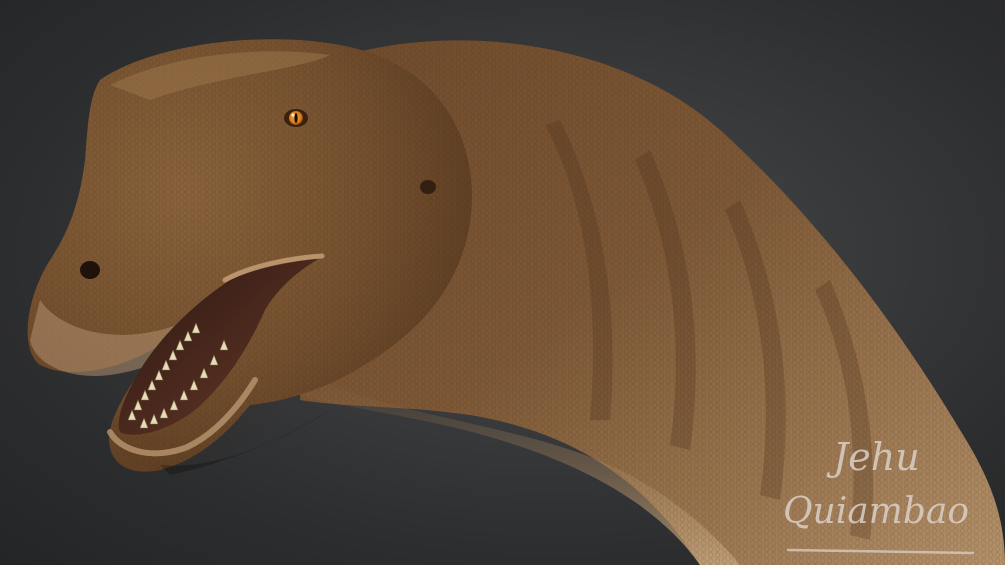  I want to click on eye, so click(296, 118).